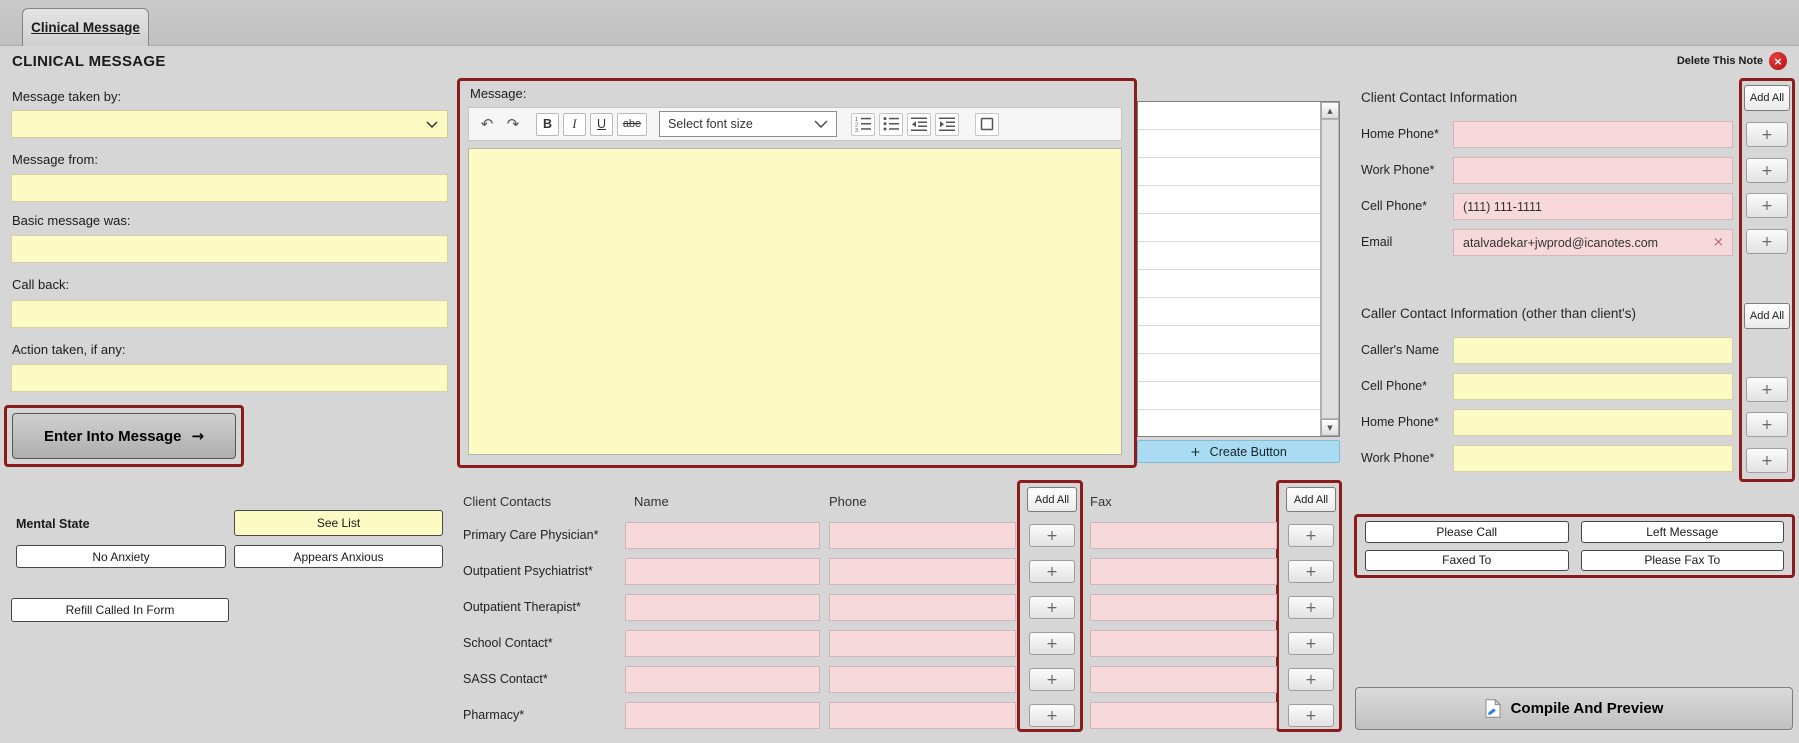 This screenshot has height=743, width=1799. What do you see at coordinates (1593, 386) in the screenshot?
I see `caller-cell-phone-input` at bounding box center [1593, 386].